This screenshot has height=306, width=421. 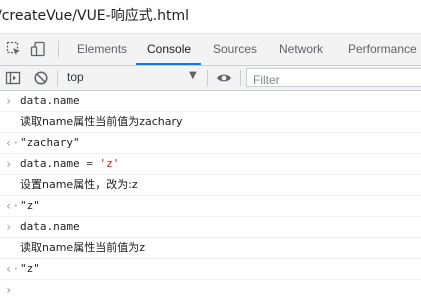 What do you see at coordinates (102, 49) in the screenshot?
I see `tab-elements: Elements` at bounding box center [102, 49].